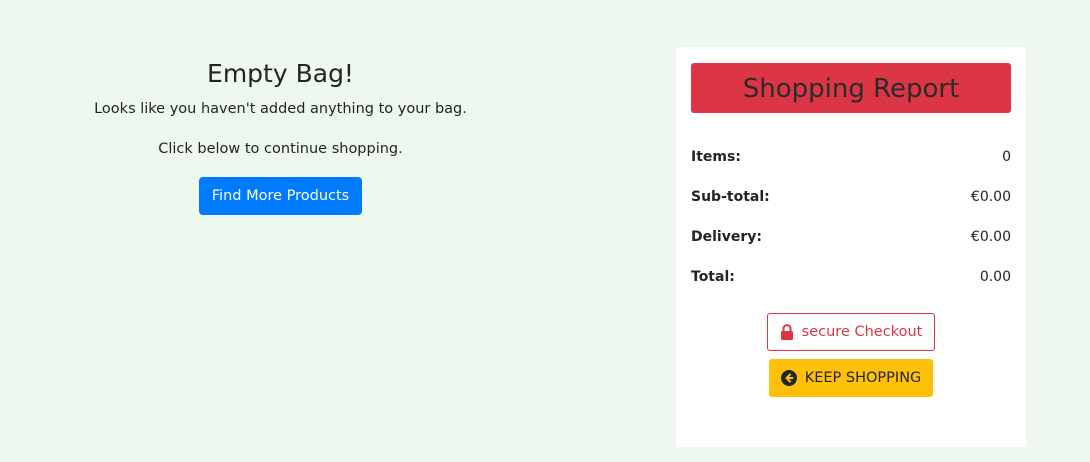 This screenshot has width=1090, height=462. What do you see at coordinates (1006, 157) in the screenshot?
I see `summary-value: 0` at bounding box center [1006, 157].